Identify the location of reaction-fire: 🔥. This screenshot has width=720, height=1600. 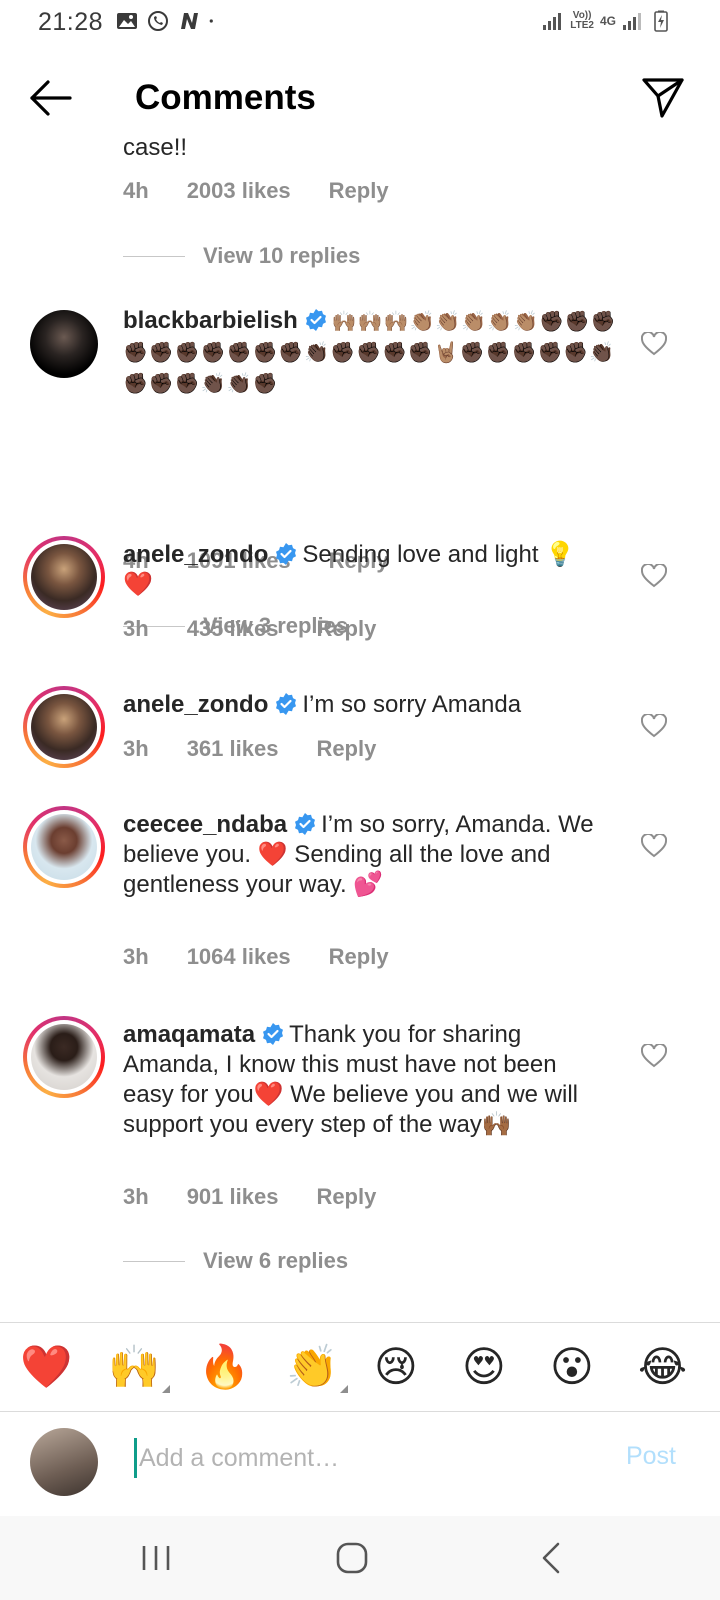
(224, 1367).